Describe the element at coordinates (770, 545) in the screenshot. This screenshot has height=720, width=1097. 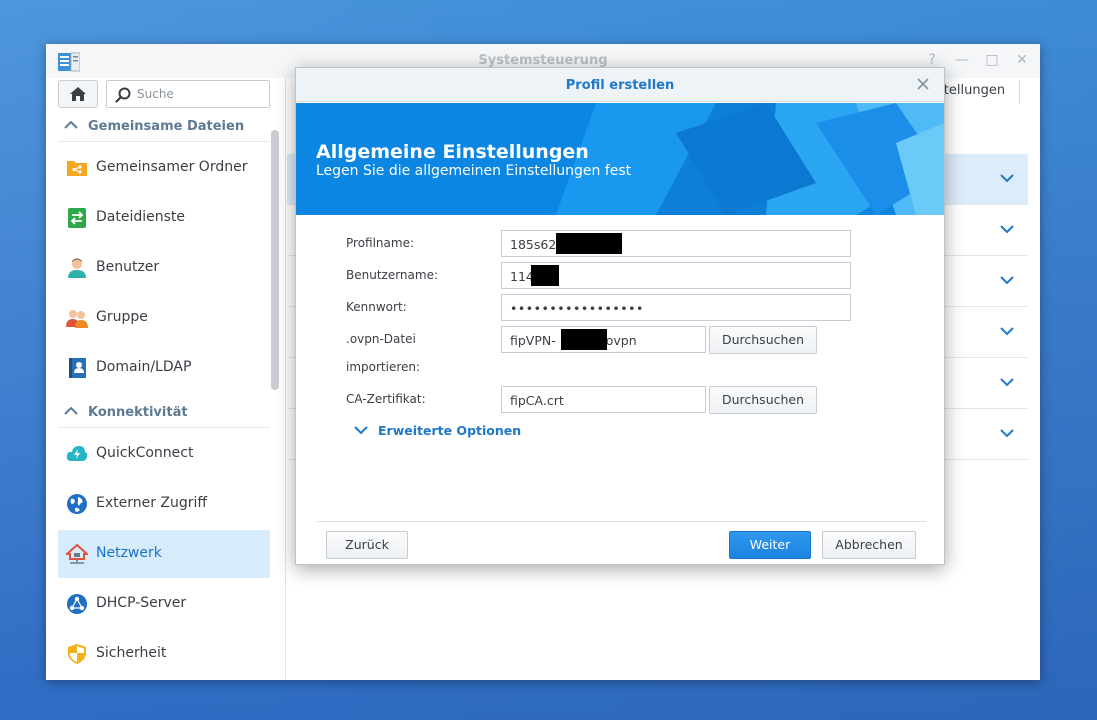
I see `next-button: Weiter` at that location.